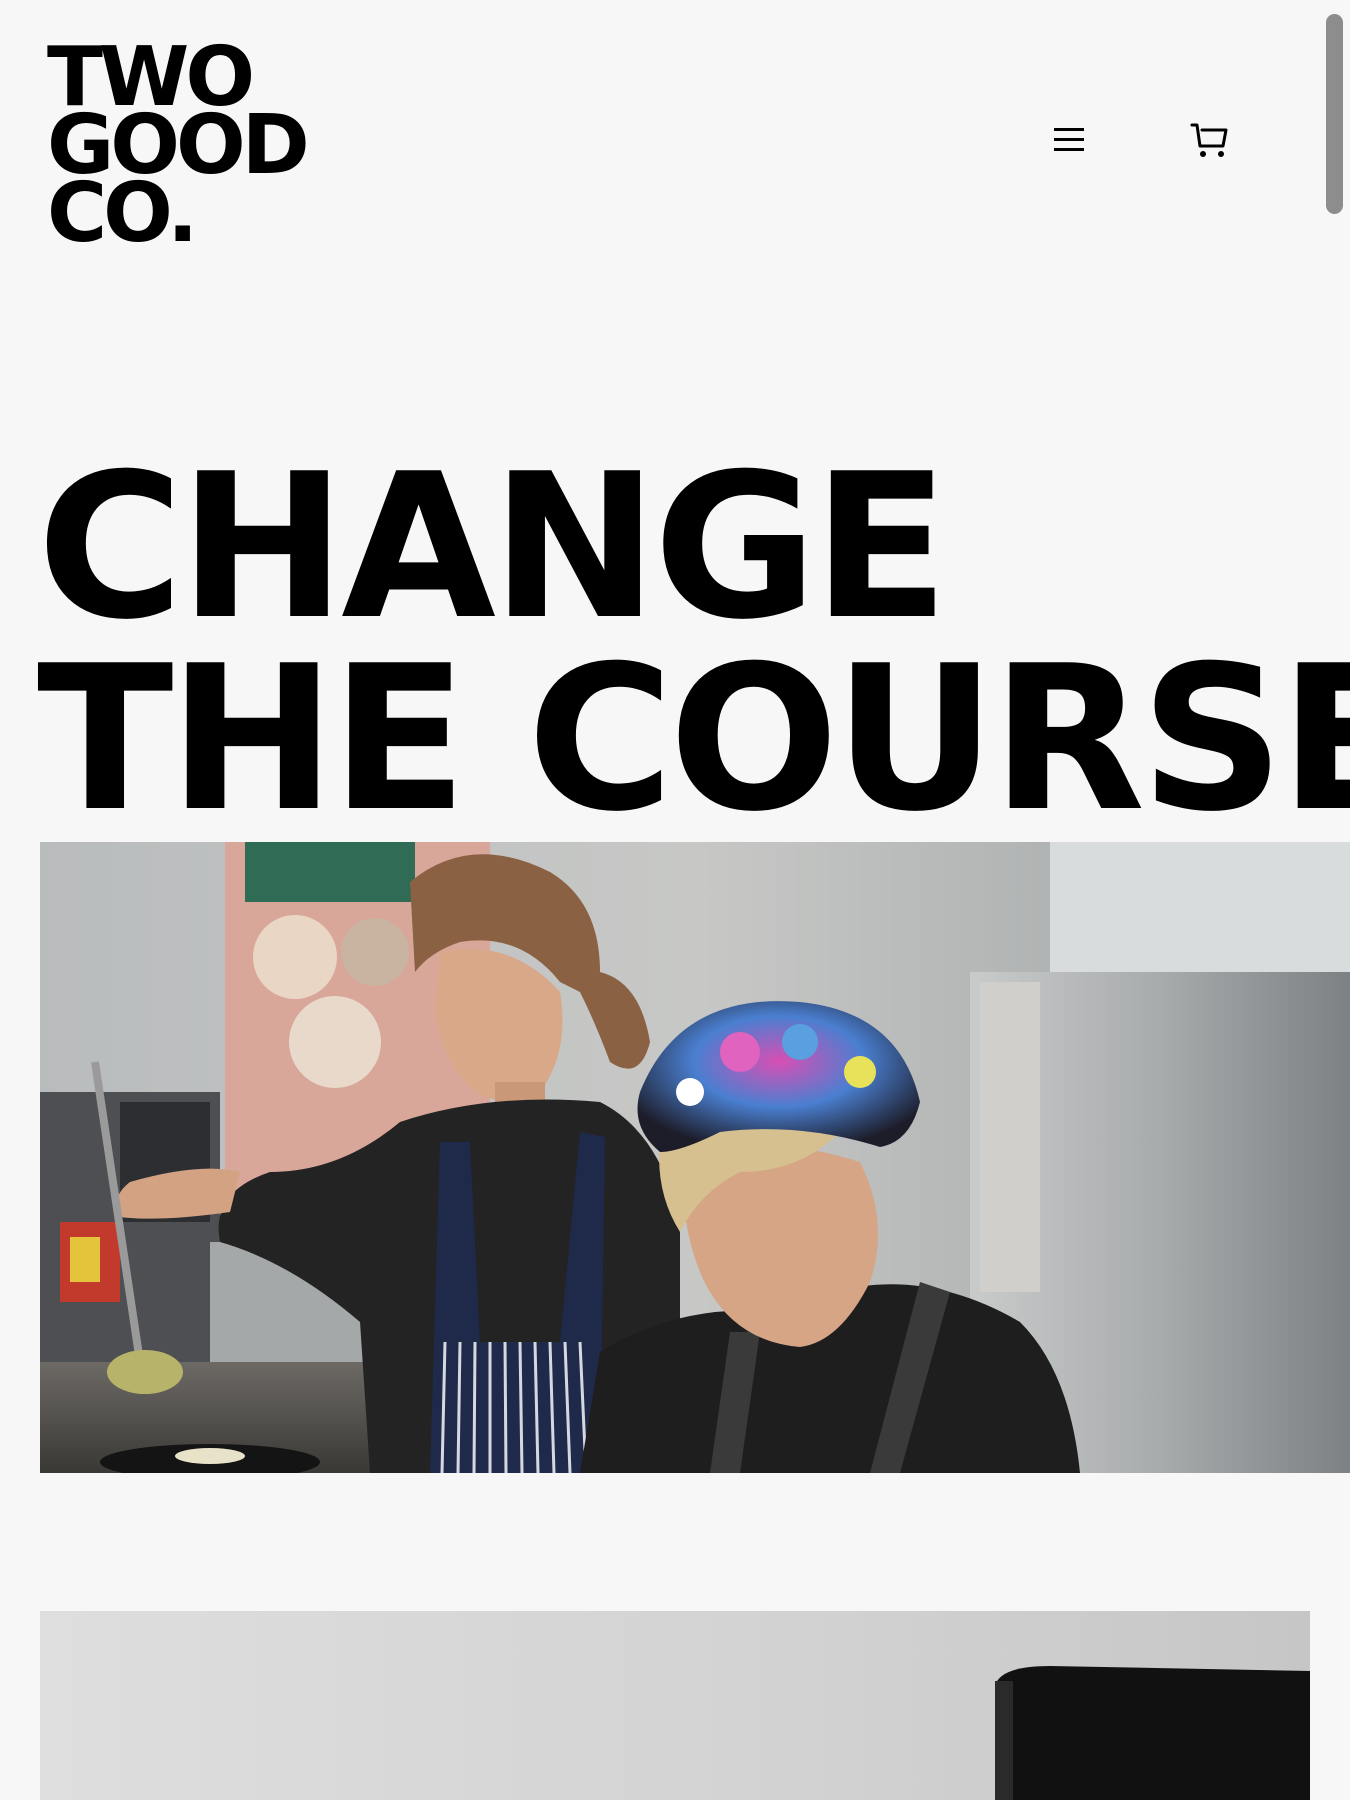 The image size is (1350, 1800). What do you see at coordinates (1334, 114) in the screenshot?
I see `scrollbar-thumb` at bounding box center [1334, 114].